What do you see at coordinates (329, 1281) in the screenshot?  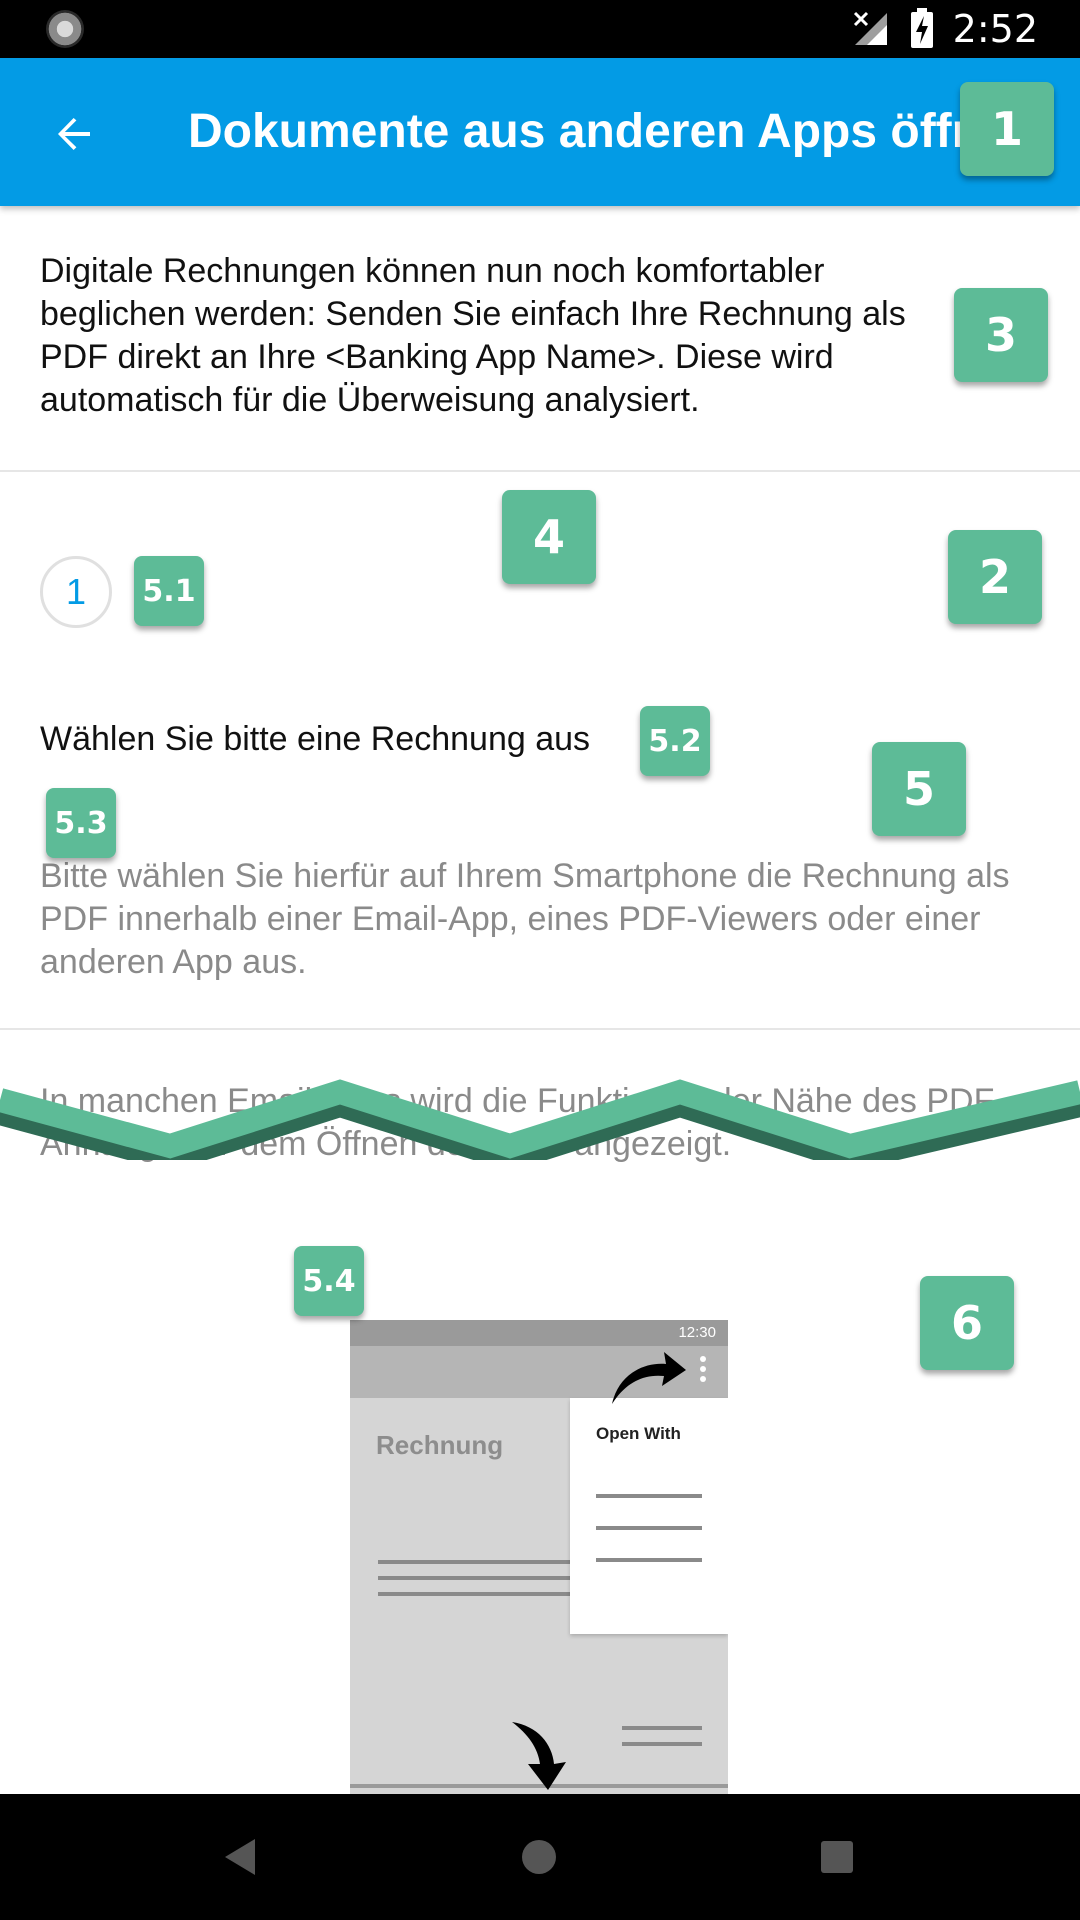 I see `annotation-badge: 5.4` at bounding box center [329, 1281].